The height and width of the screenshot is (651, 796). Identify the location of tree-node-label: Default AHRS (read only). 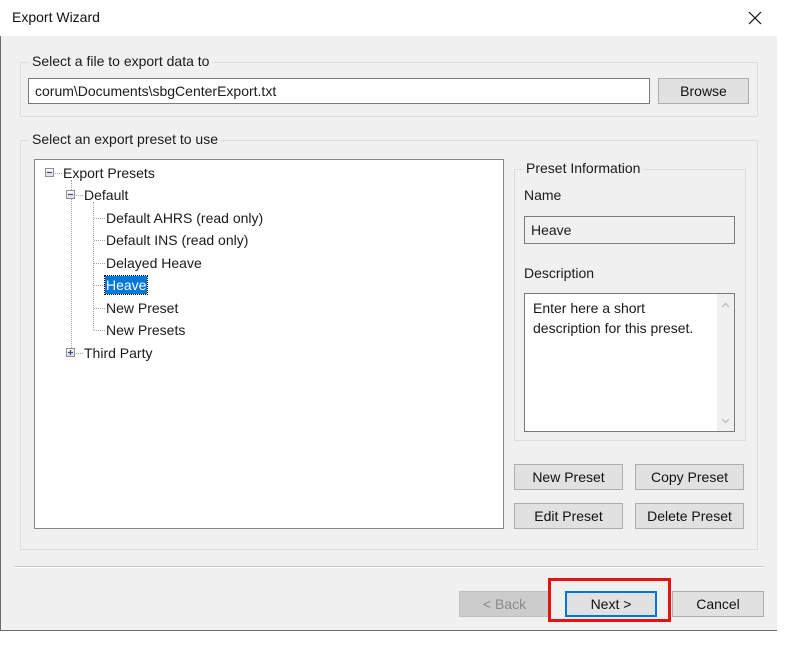
(185, 218).